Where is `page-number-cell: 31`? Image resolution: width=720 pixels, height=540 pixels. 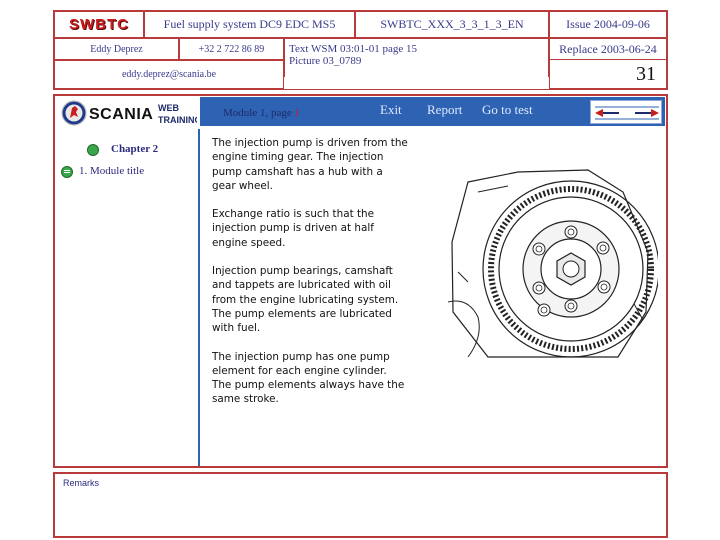
page-number-cell: 31 is located at coordinates (608, 74).